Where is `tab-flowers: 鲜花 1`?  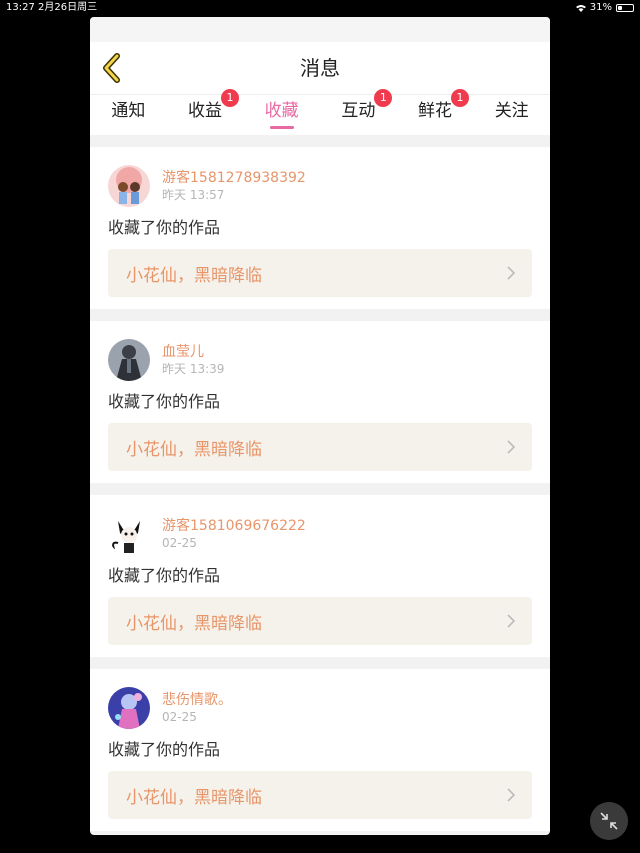
tab-flowers: 鲜花 1 is located at coordinates (435, 112).